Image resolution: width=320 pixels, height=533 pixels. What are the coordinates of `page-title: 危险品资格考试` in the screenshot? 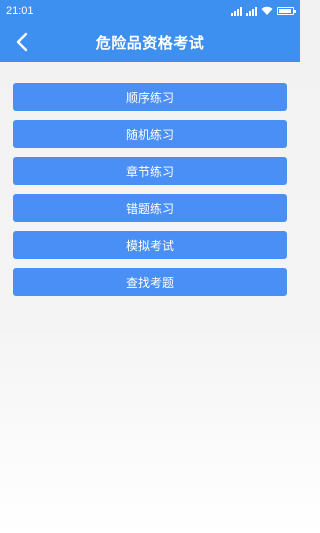 It's located at (150, 42).